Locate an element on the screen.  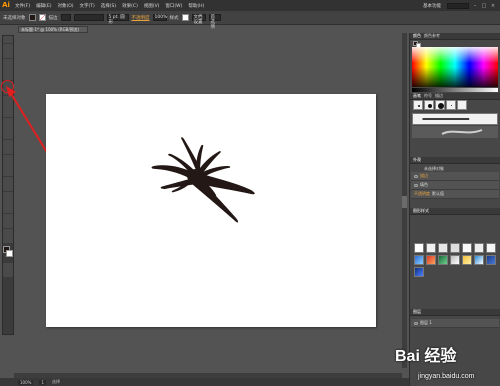
tab-graphic-styles: 图形样式 is located at coordinates (421, 211).